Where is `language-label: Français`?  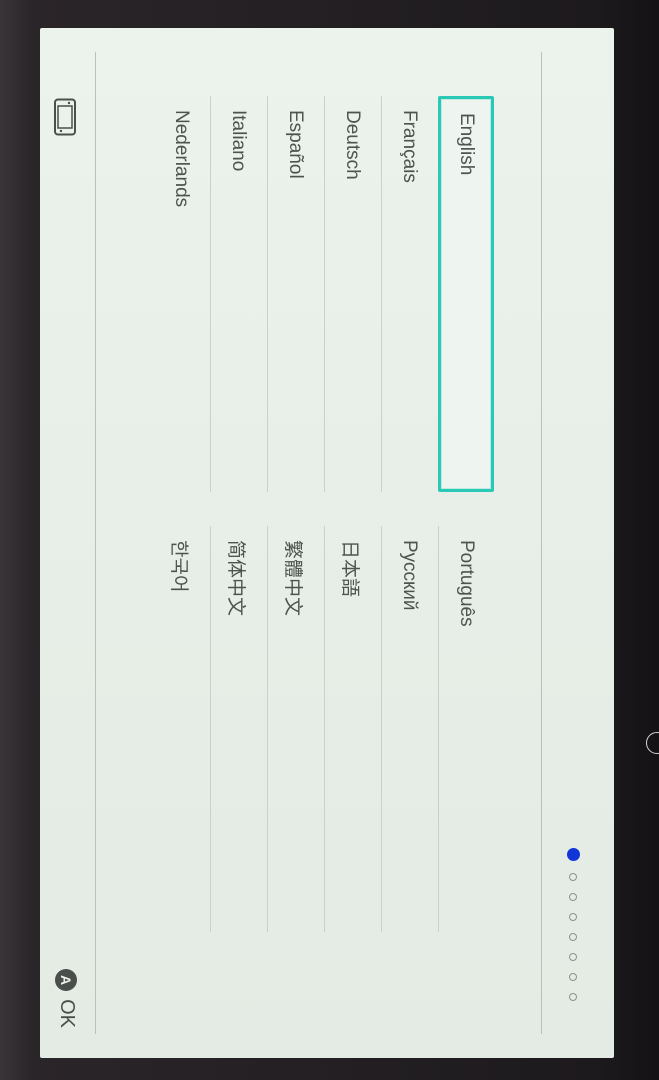
language-label: Français is located at coordinates (409, 146).